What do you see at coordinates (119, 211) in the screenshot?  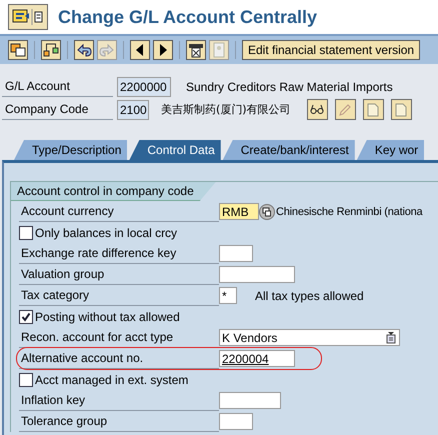 I see `field-label: Account currency` at bounding box center [119, 211].